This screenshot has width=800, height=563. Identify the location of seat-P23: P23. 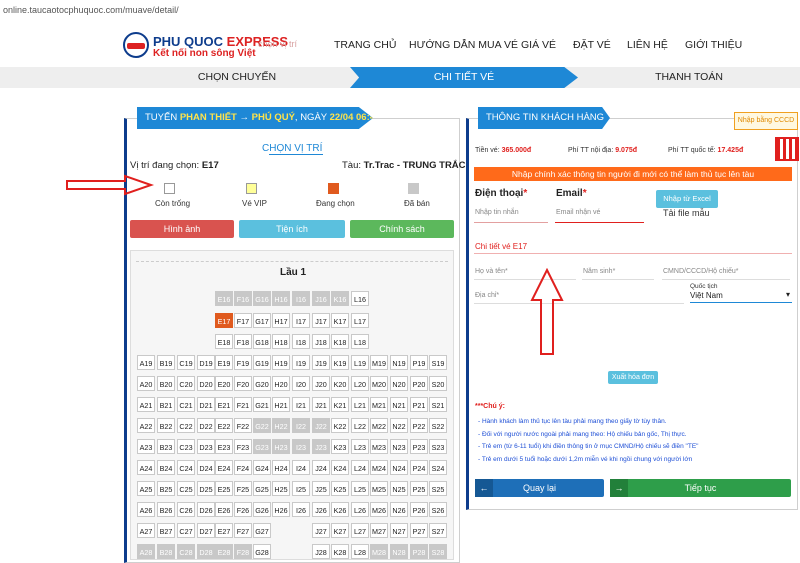
(419, 446).